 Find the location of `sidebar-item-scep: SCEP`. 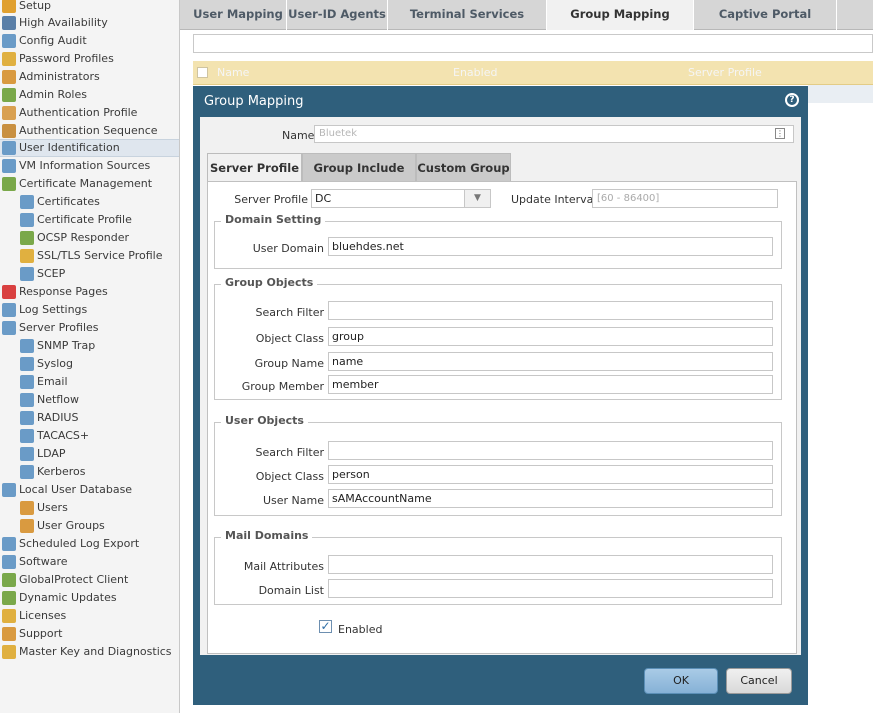

sidebar-item-scep: SCEP is located at coordinates (42, 274).